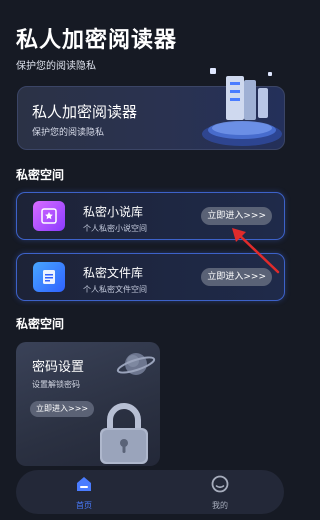  Describe the element at coordinates (56, 384) in the screenshot. I see `password-setting-subtitle: 设置解锁密码` at that location.